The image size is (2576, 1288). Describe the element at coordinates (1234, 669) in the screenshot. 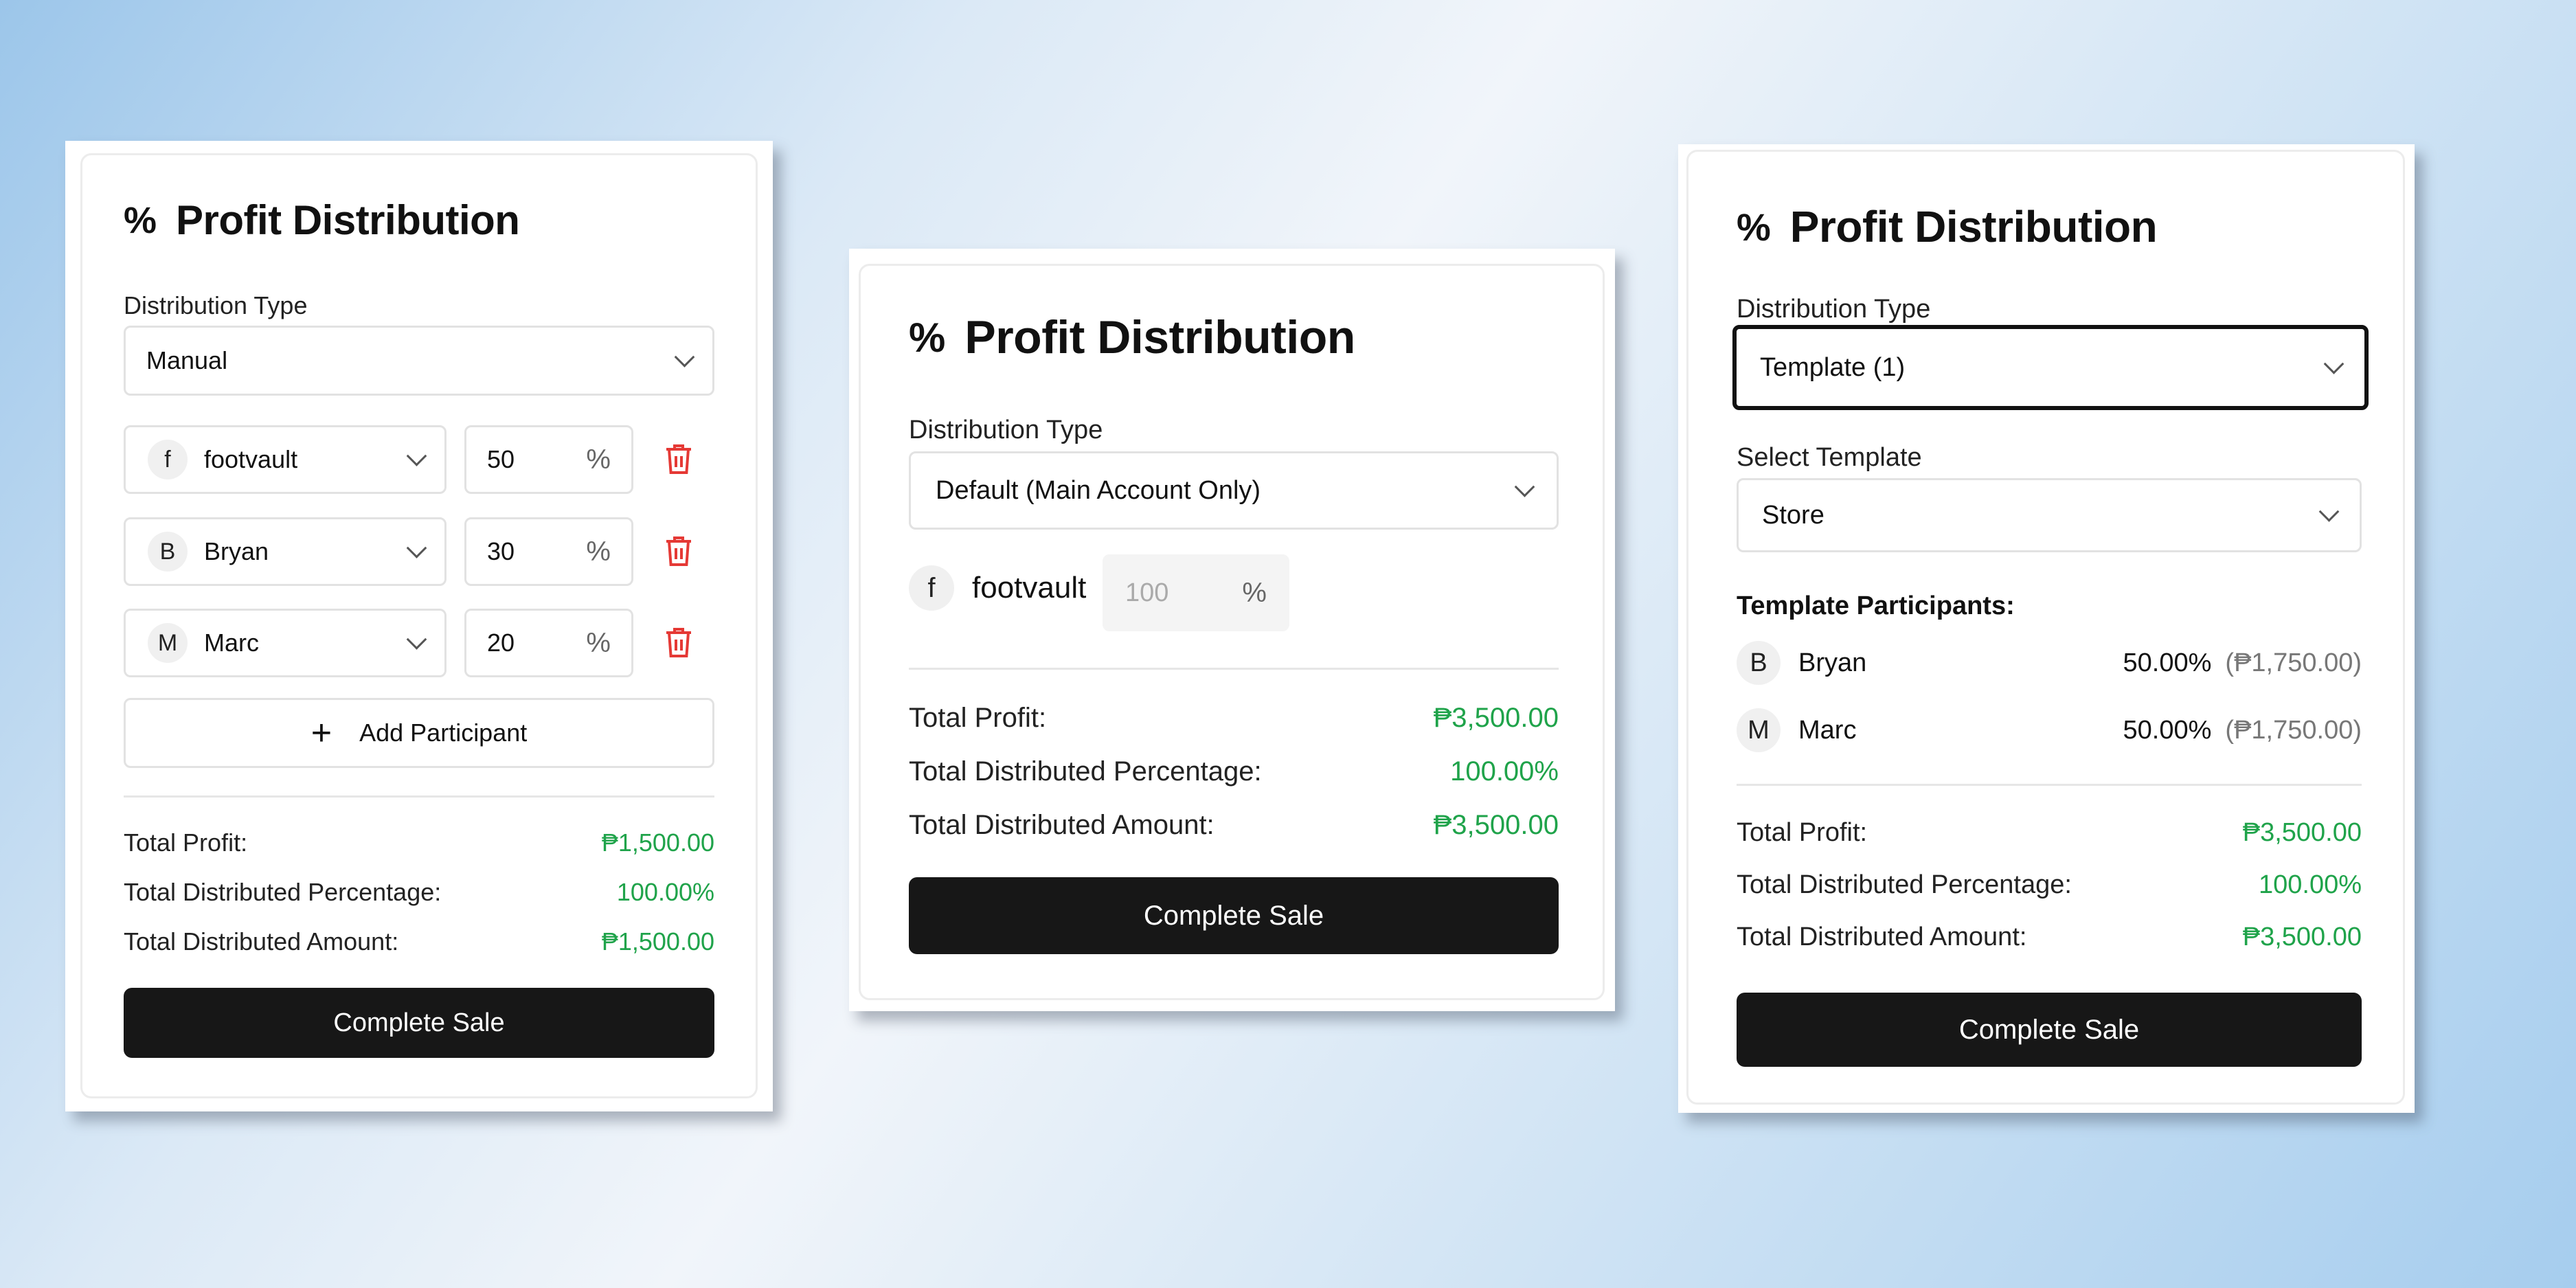

I see `divider` at that location.